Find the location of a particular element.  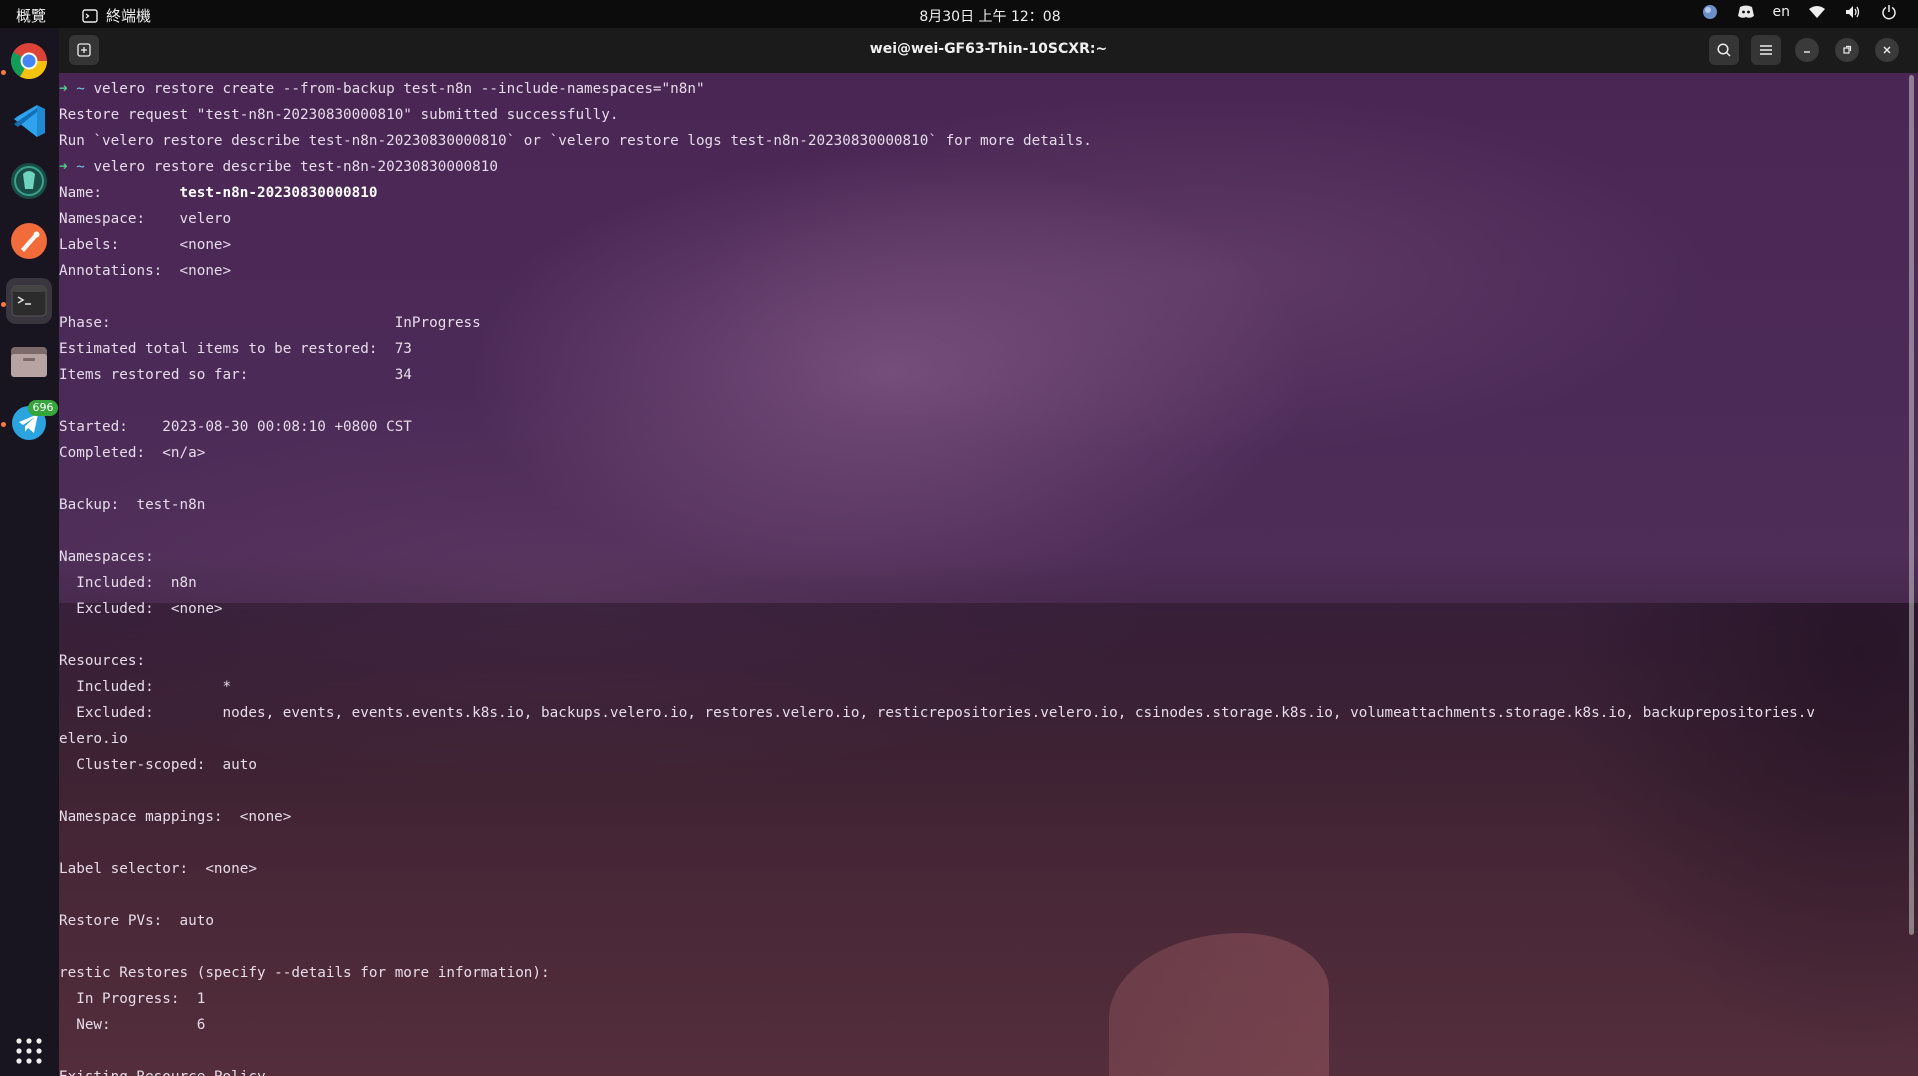

restore-icon is located at coordinates (1847, 49).